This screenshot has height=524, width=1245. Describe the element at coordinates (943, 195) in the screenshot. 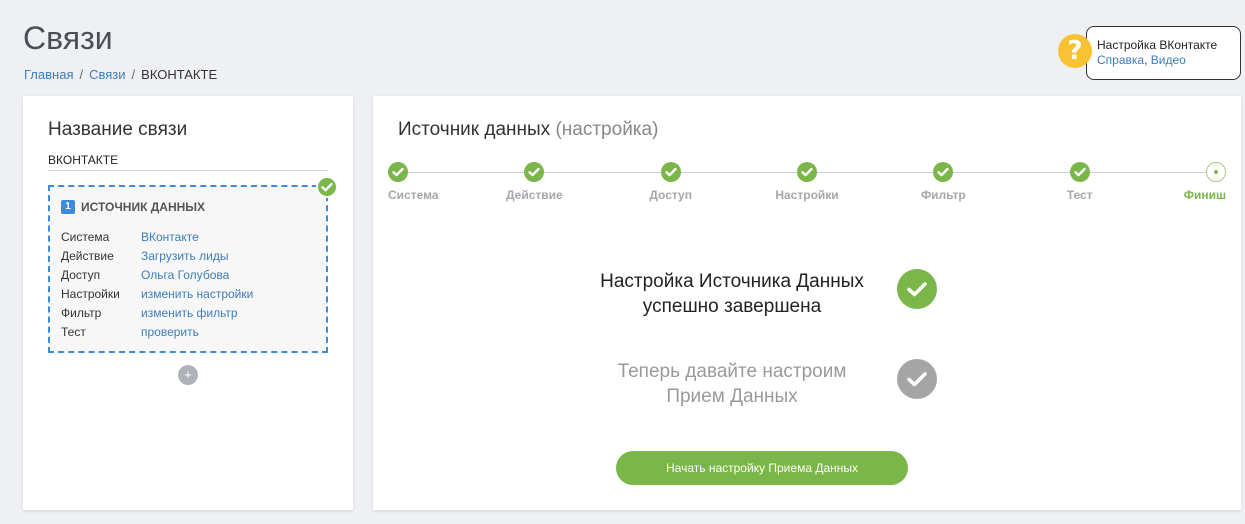

I see `step-label: Фильтр` at that location.